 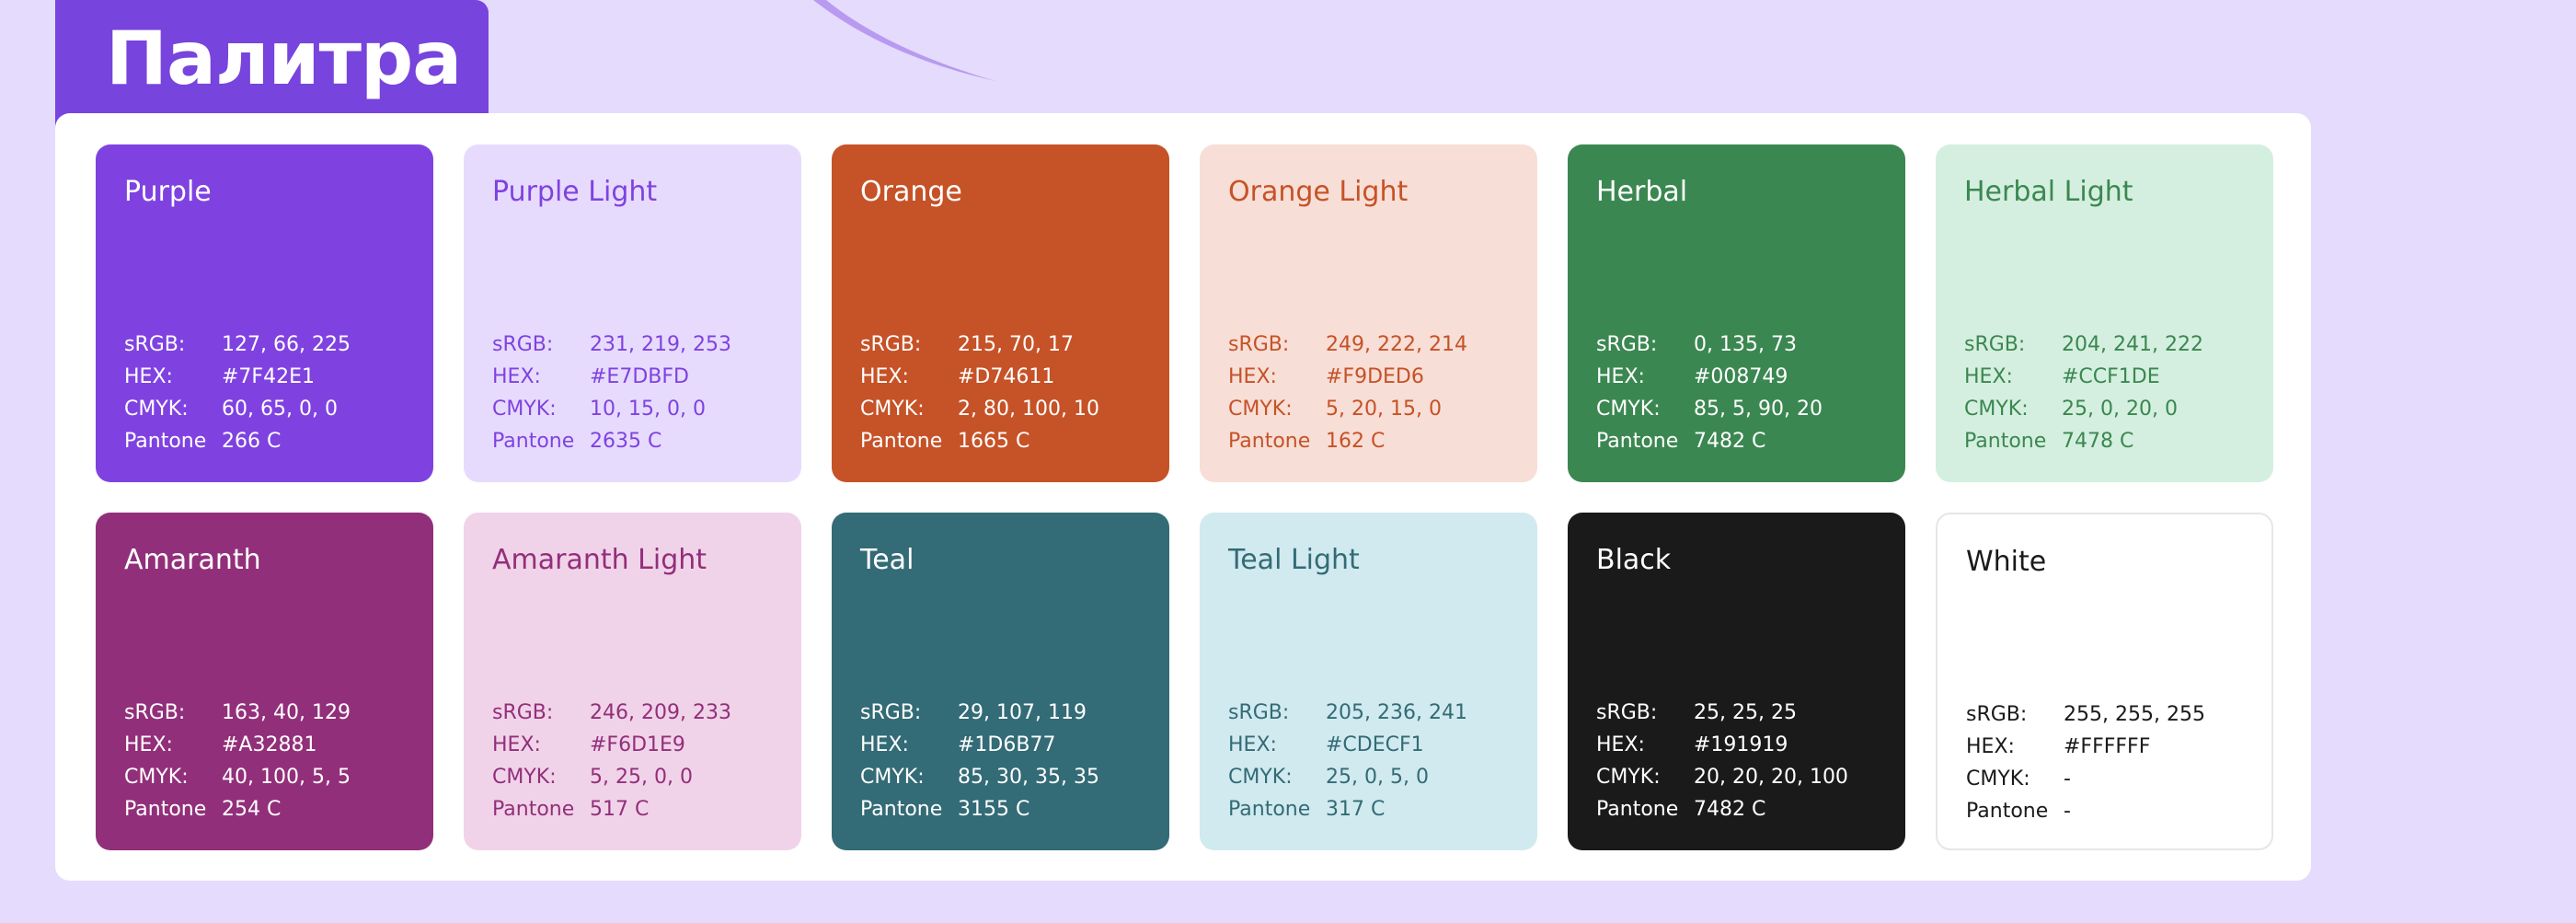 I want to click on color-name: Purple Light, so click(x=575, y=192).